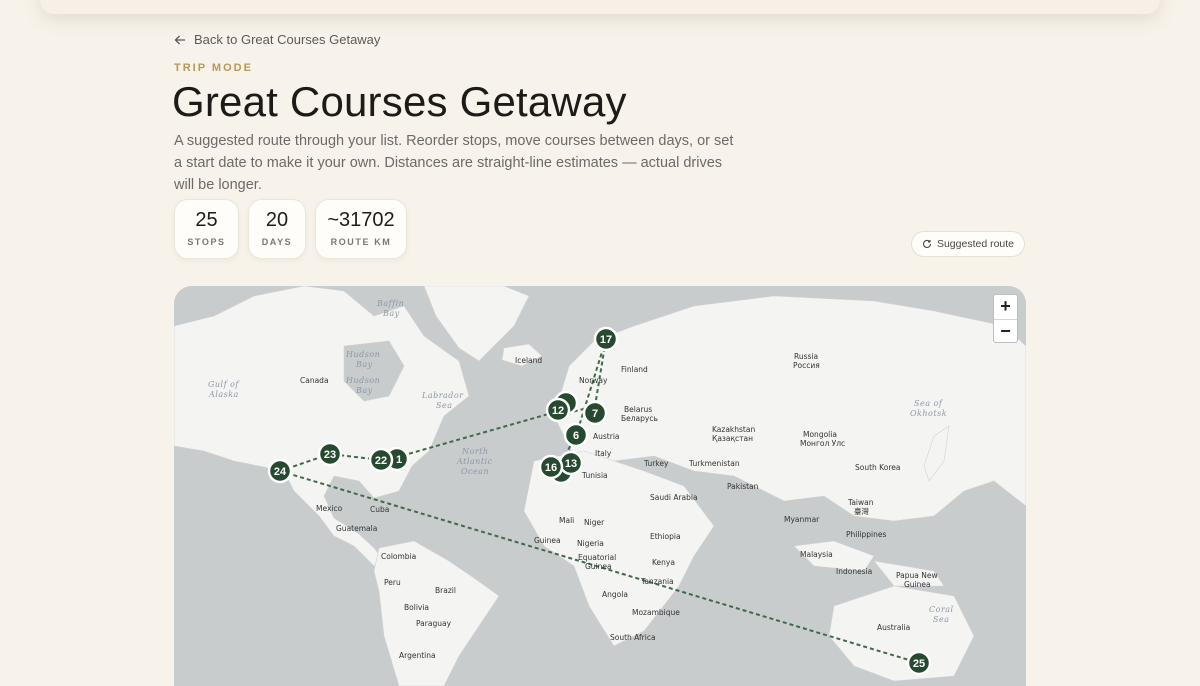 The image size is (1200, 686). What do you see at coordinates (893, 627) in the screenshot?
I see `label-australia: Australia` at bounding box center [893, 627].